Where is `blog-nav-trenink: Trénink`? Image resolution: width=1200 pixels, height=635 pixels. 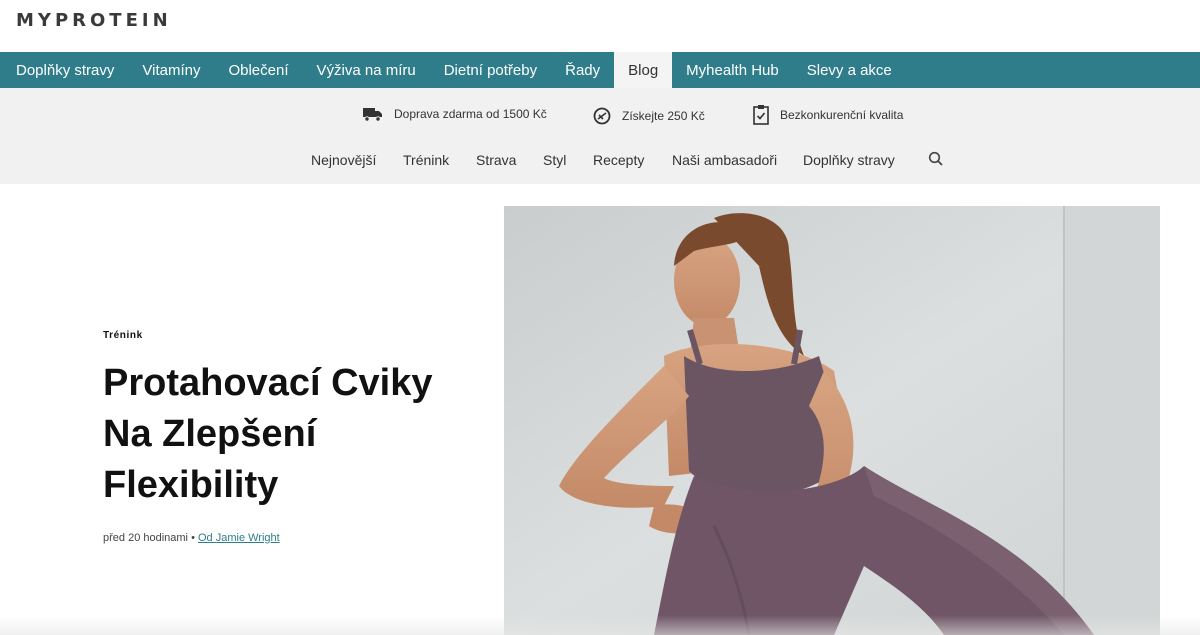
blog-nav-trenink: Trénink is located at coordinates (426, 160).